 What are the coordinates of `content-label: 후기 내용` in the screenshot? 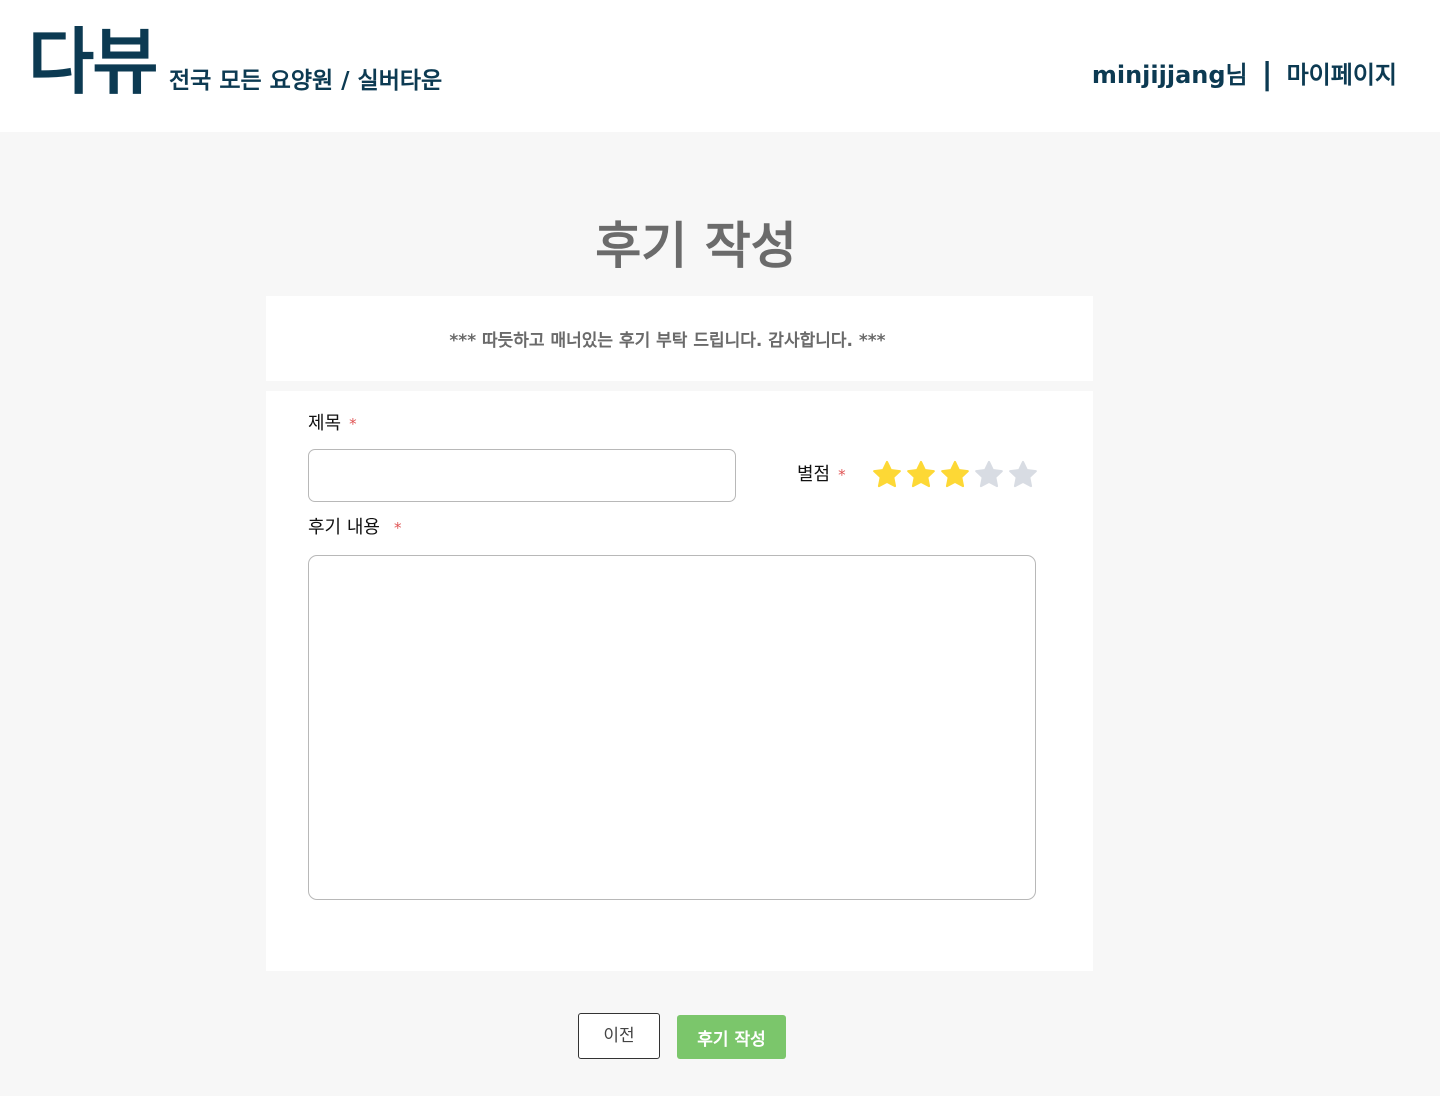 It's located at (344, 527).